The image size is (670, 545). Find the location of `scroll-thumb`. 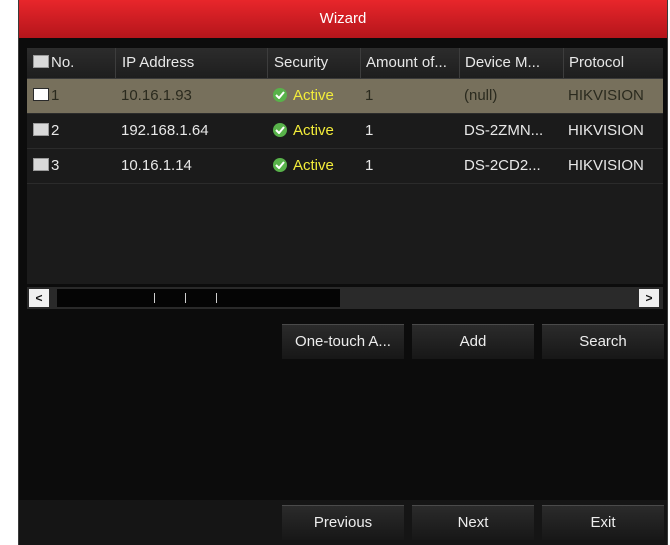

scroll-thumb is located at coordinates (198, 298).